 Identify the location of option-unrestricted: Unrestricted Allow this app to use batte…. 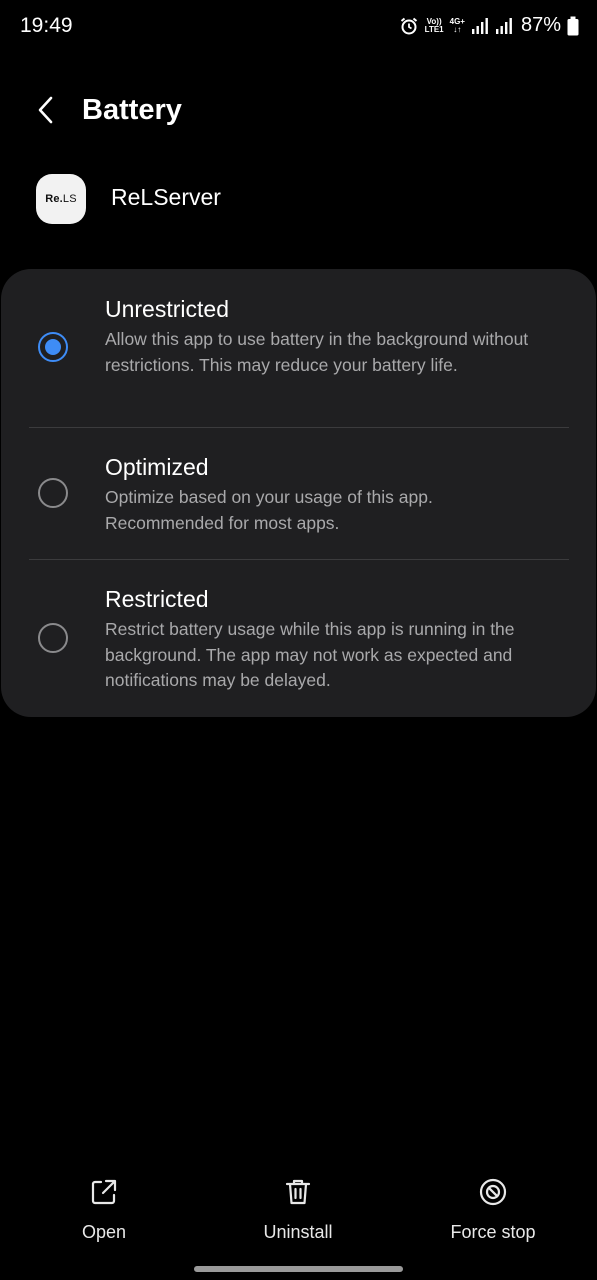
(298, 348).